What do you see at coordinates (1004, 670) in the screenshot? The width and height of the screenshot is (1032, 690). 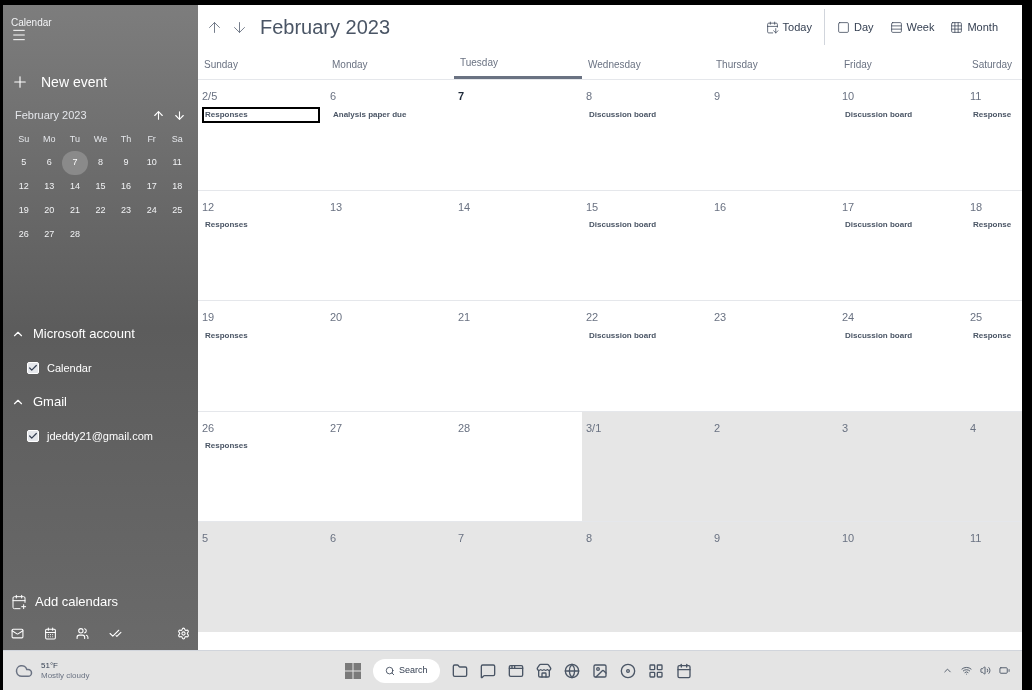 I see `battery-icon` at bounding box center [1004, 670].